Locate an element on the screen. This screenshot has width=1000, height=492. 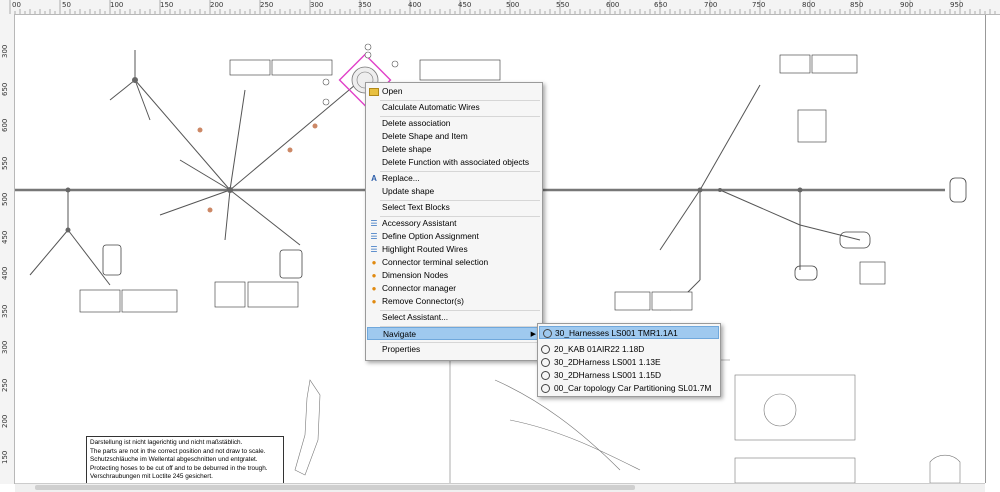
folder-icon is located at coordinates (374, 92).